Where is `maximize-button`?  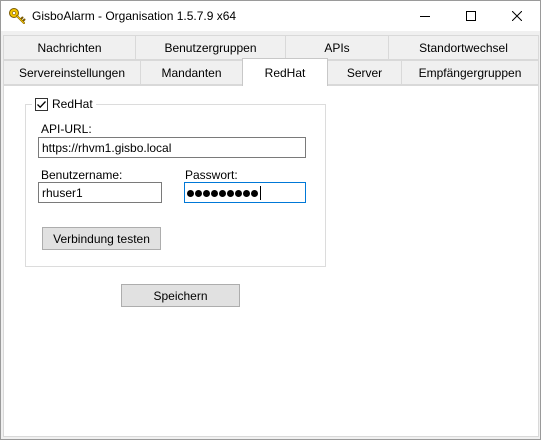
maximize-button is located at coordinates (471, 16).